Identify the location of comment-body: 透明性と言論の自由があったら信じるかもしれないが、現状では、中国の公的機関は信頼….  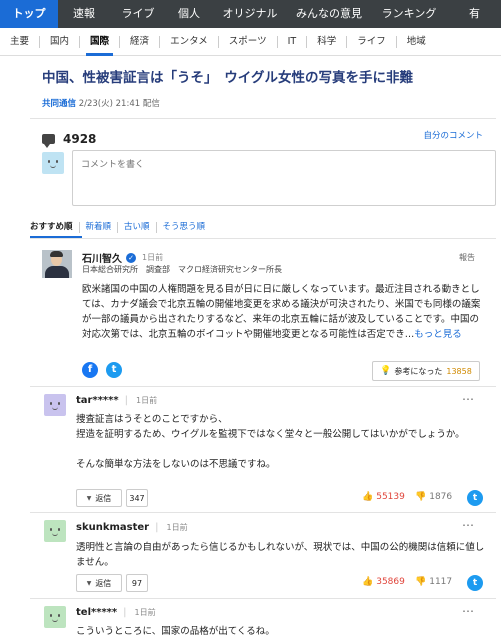
(280, 555).